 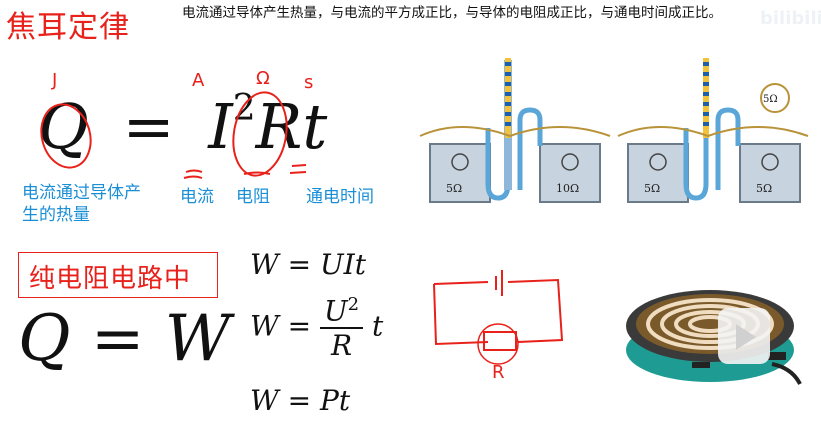 I want to click on pure-resistive-label: 纯电阻电路中, so click(x=110, y=279).